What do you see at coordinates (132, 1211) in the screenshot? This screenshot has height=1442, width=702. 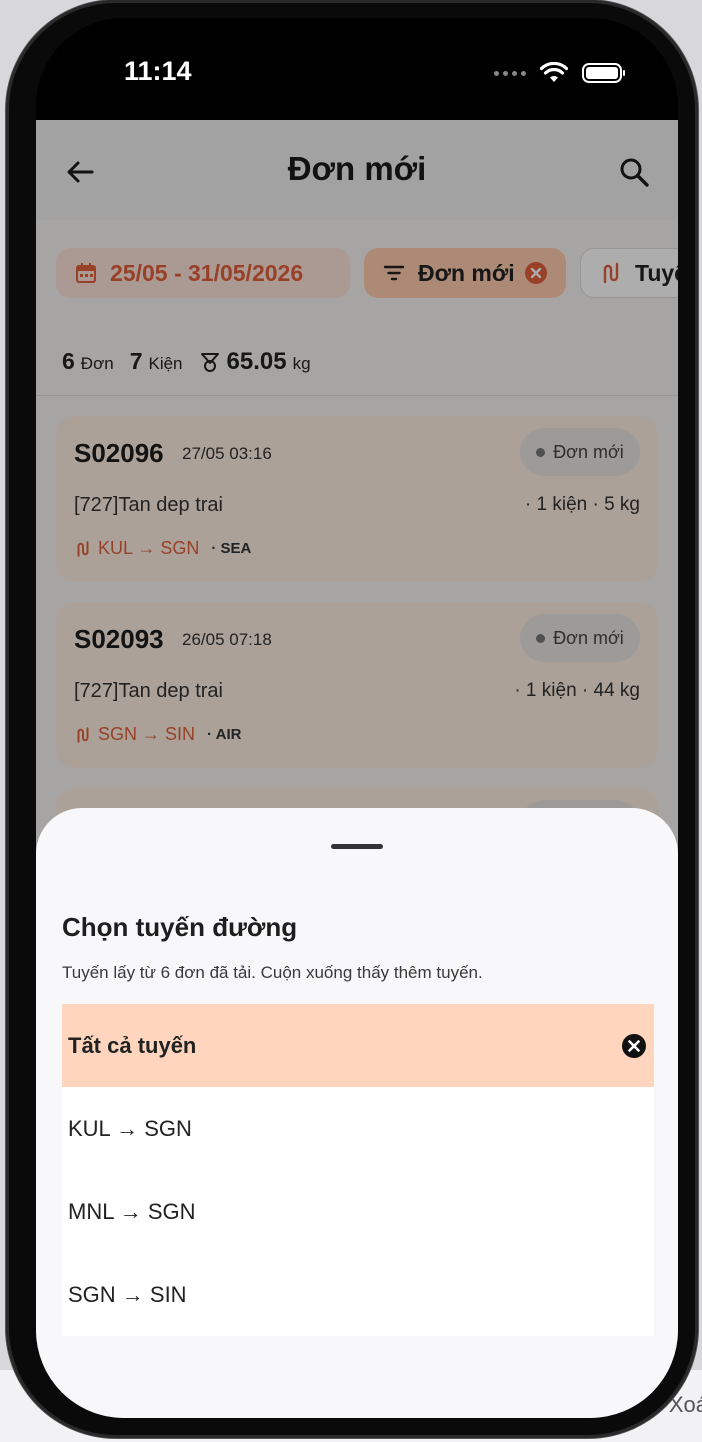 I see `route-option-label: MNL → SGN` at bounding box center [132, 1211].